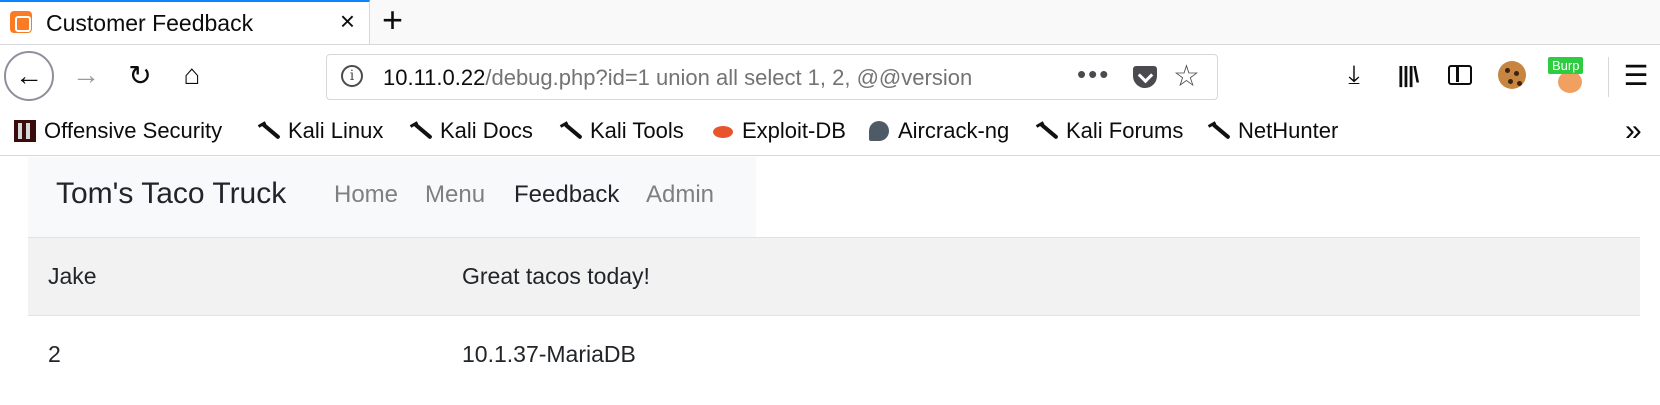 Image resolution: width=1660 pixels, height=405 pixels. What do you see at coordinates (1460, 75) in the screenshot?
I see `sidebar-icon` at bounding box center [1460, 75].